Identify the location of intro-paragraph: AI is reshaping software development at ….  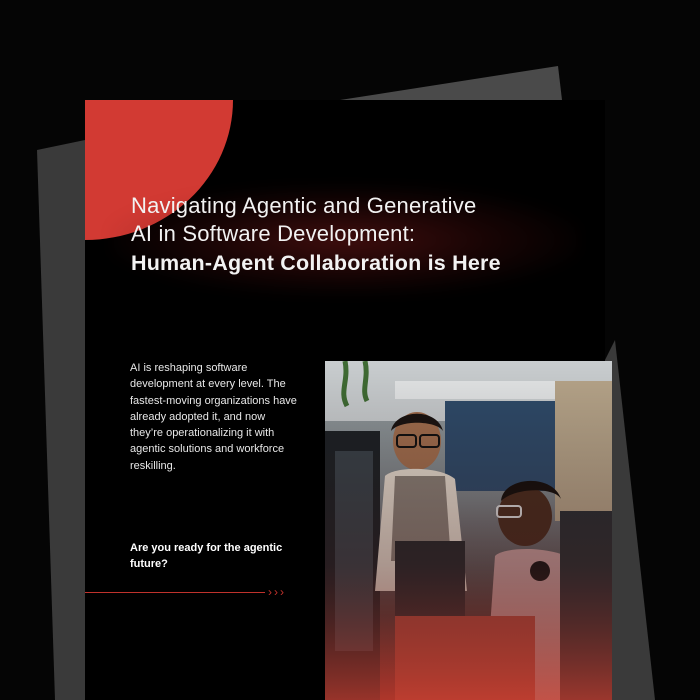
(213, 417).